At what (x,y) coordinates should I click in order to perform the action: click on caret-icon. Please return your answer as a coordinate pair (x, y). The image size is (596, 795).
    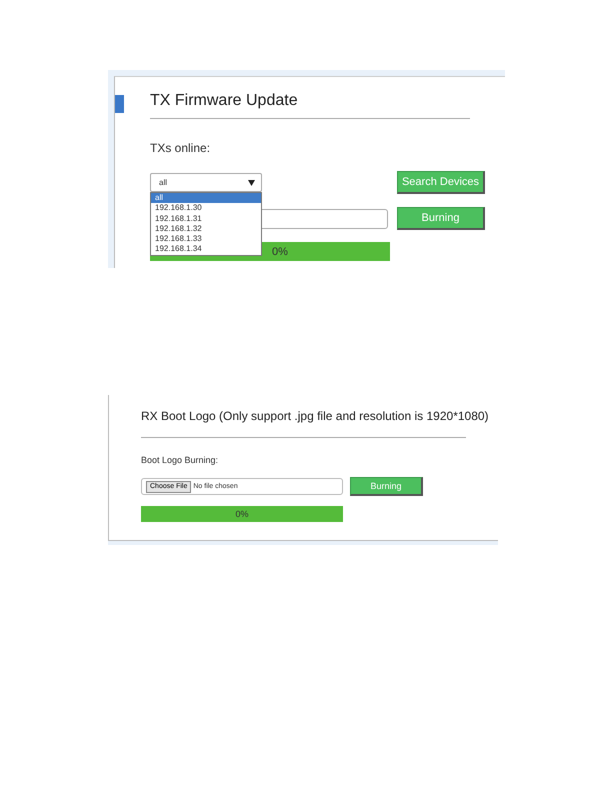
    Looking at the image, I should click on (251, 183).